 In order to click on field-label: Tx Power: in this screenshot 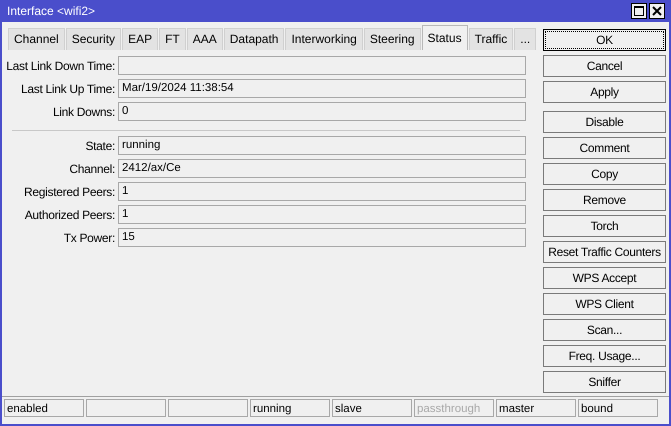, I will do `click(88, 237)`.